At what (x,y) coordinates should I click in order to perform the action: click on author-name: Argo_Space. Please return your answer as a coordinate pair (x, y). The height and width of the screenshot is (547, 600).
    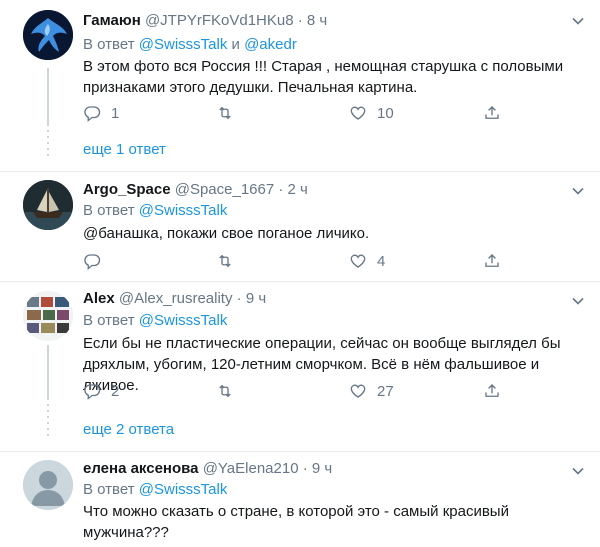
    Looking at the image, I should click on (127, 189).